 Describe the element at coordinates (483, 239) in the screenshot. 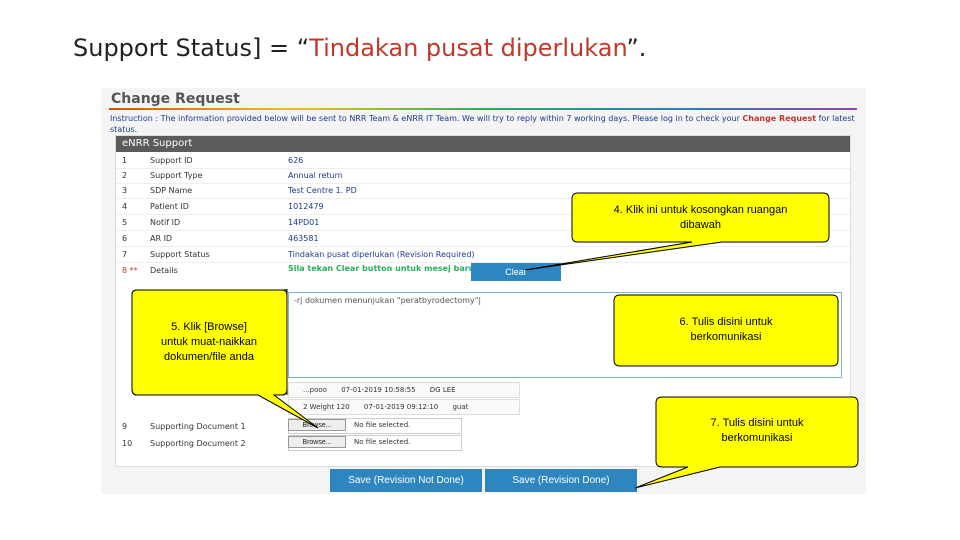

I see `row-ar-id: 6 AR ID 463581` at that location.